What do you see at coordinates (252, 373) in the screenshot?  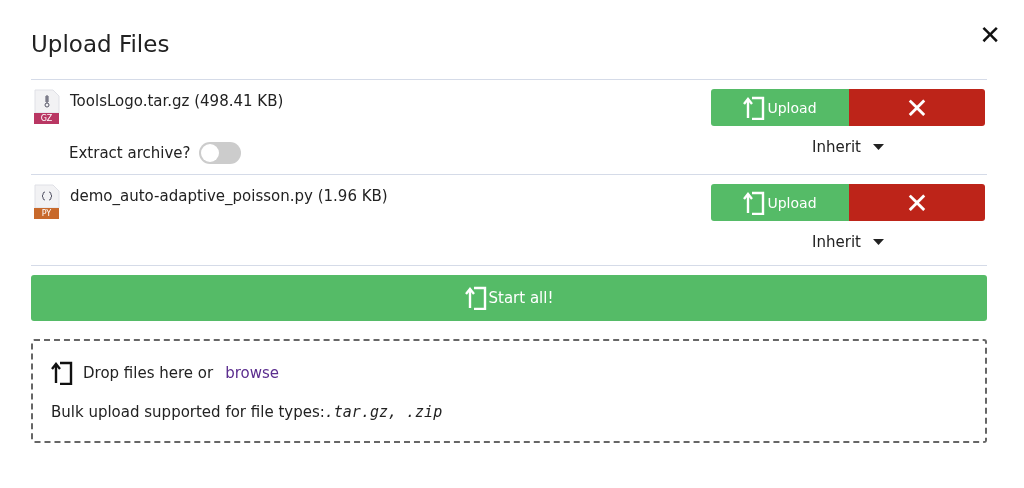 I see `browse-link: browse` at bounding box center [252, 373].